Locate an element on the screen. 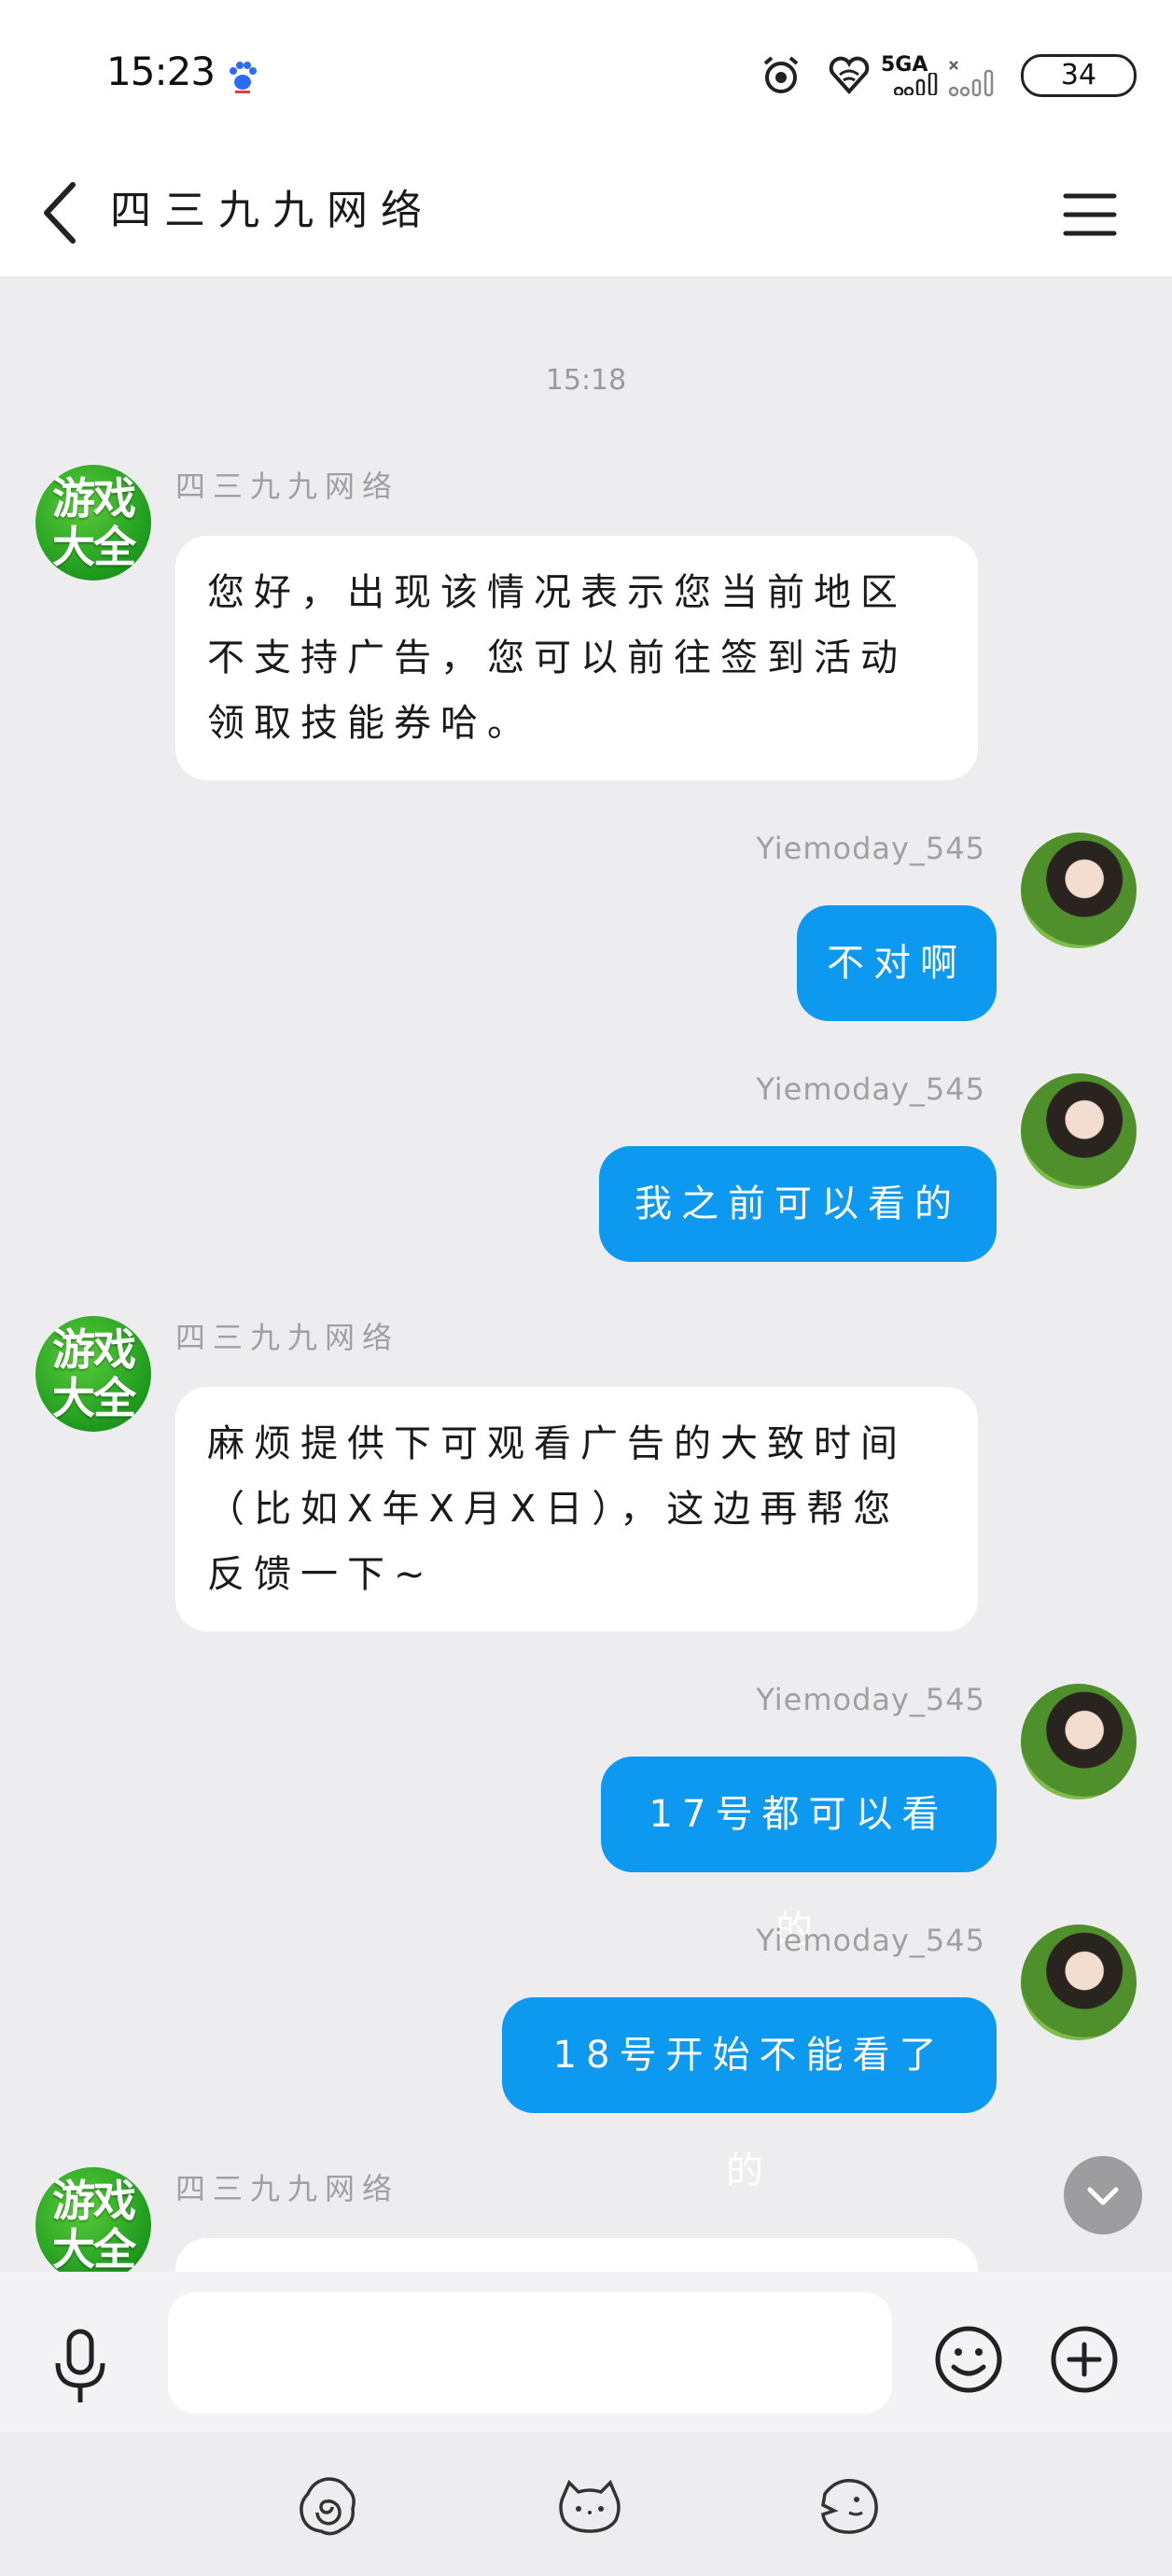 The width and height of the screenshot is (1172, 2576). signal-bars-2-icon is located at coordinates (971, 79).